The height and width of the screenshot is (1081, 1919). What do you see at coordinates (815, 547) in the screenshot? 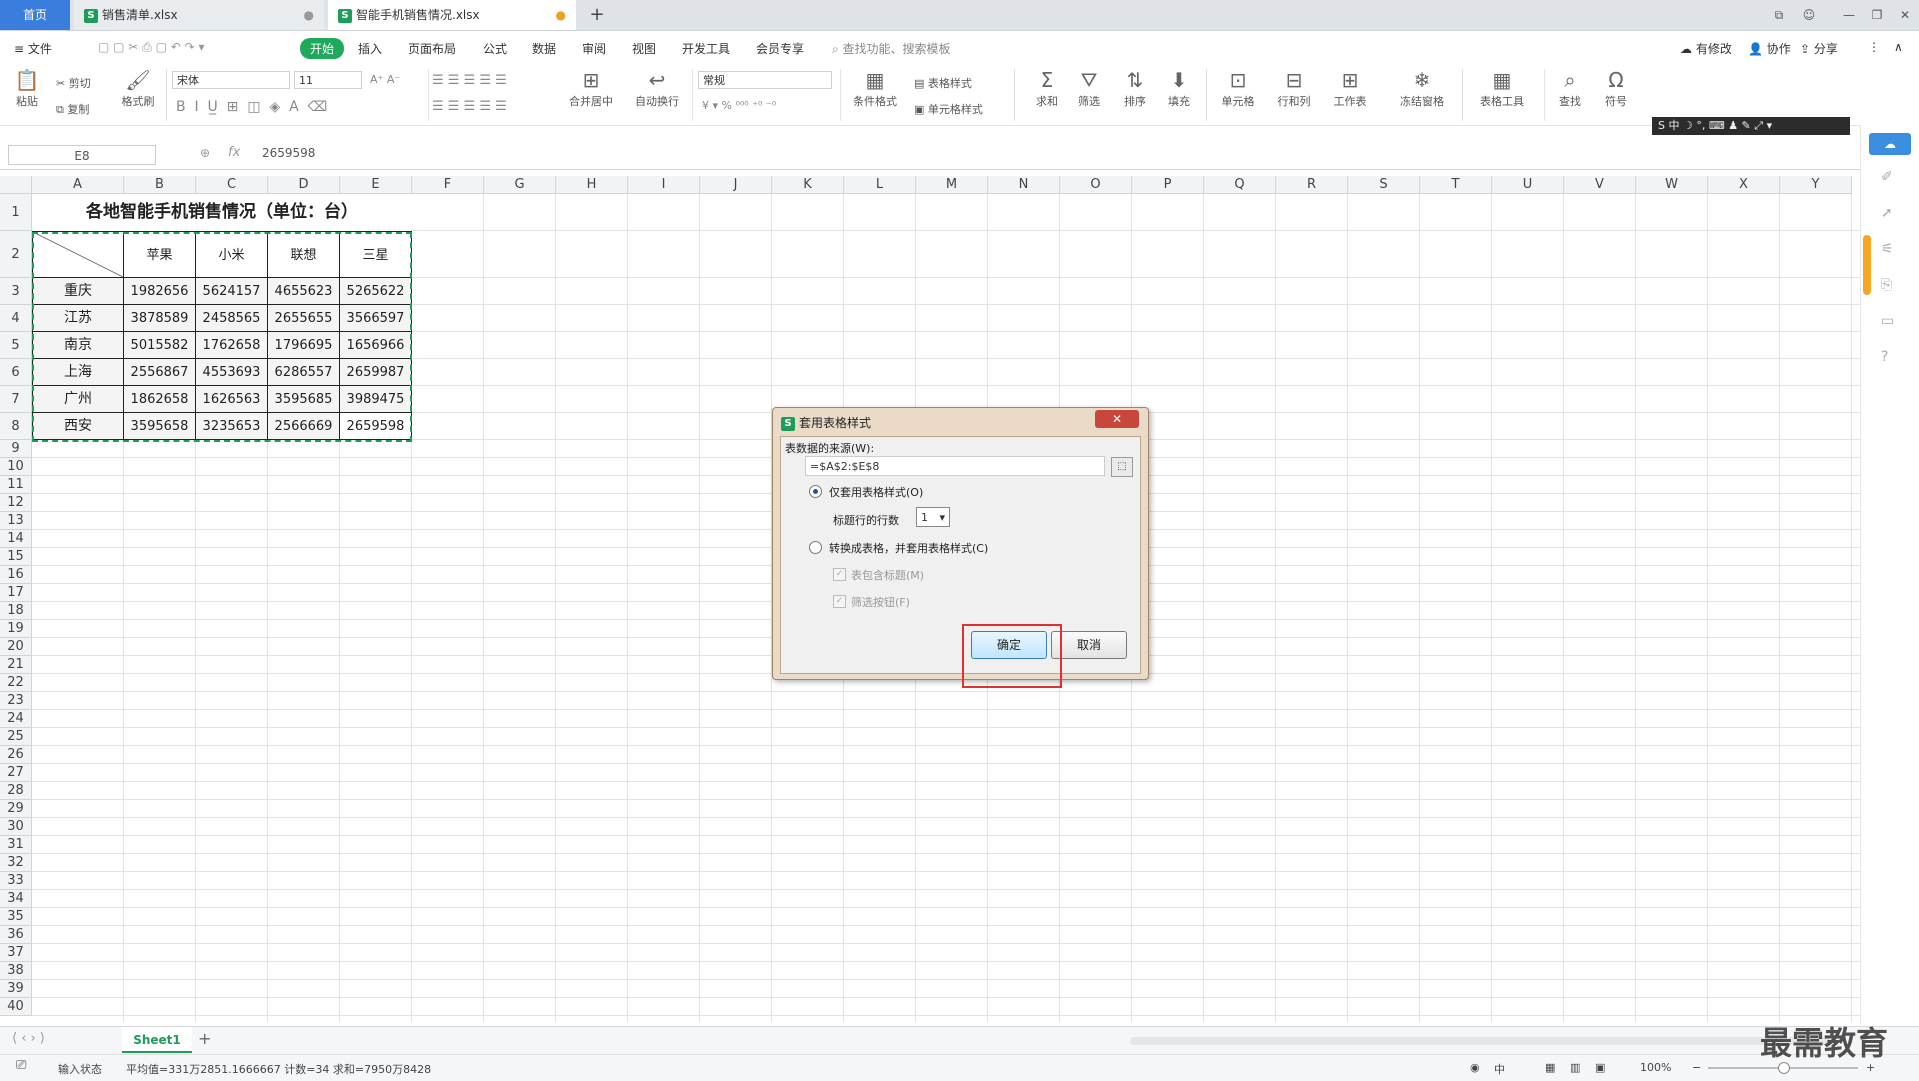
I see `radio-convert-table` at bounding box center [815, 547].